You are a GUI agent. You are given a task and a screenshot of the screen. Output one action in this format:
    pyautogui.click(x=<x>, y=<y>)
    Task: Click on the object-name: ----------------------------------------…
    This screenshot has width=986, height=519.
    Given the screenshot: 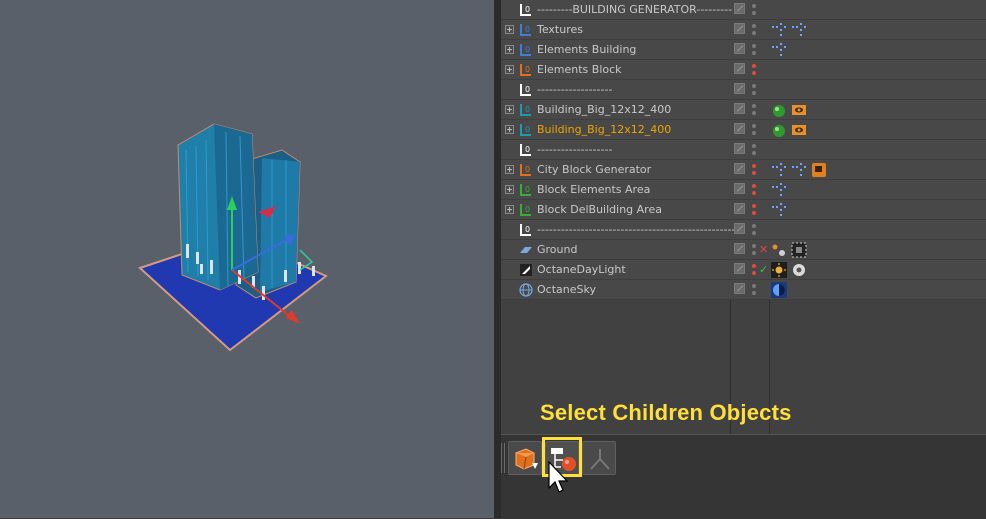 What is the action you would take?
    pyautogui.click(x=636, y=229)
    